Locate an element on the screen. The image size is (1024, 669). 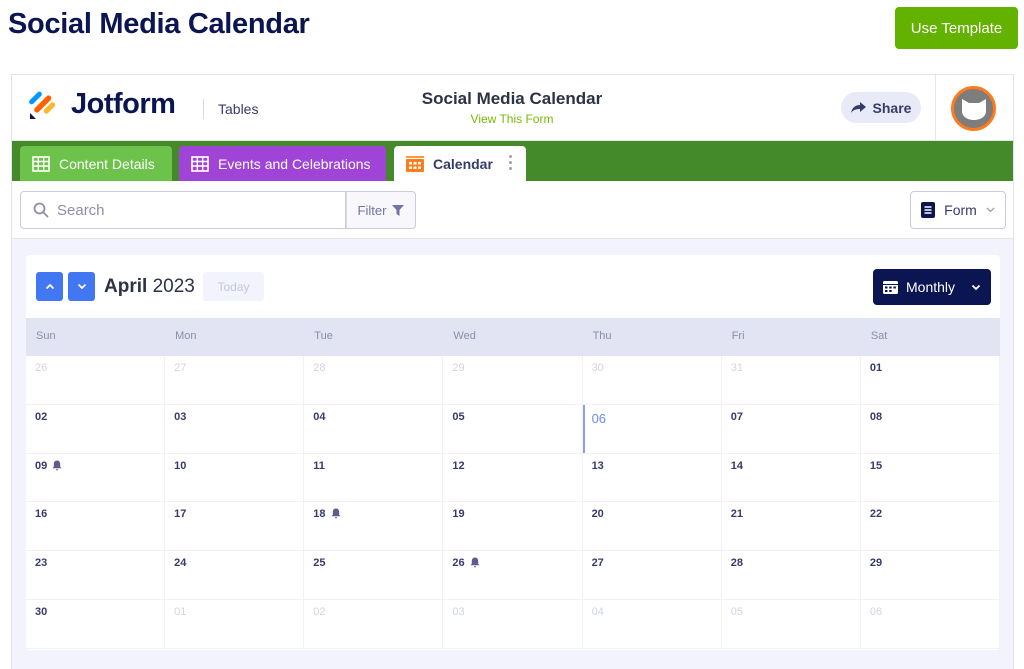
calendar-day-cell: 19 is located at coordinates (513, 527).